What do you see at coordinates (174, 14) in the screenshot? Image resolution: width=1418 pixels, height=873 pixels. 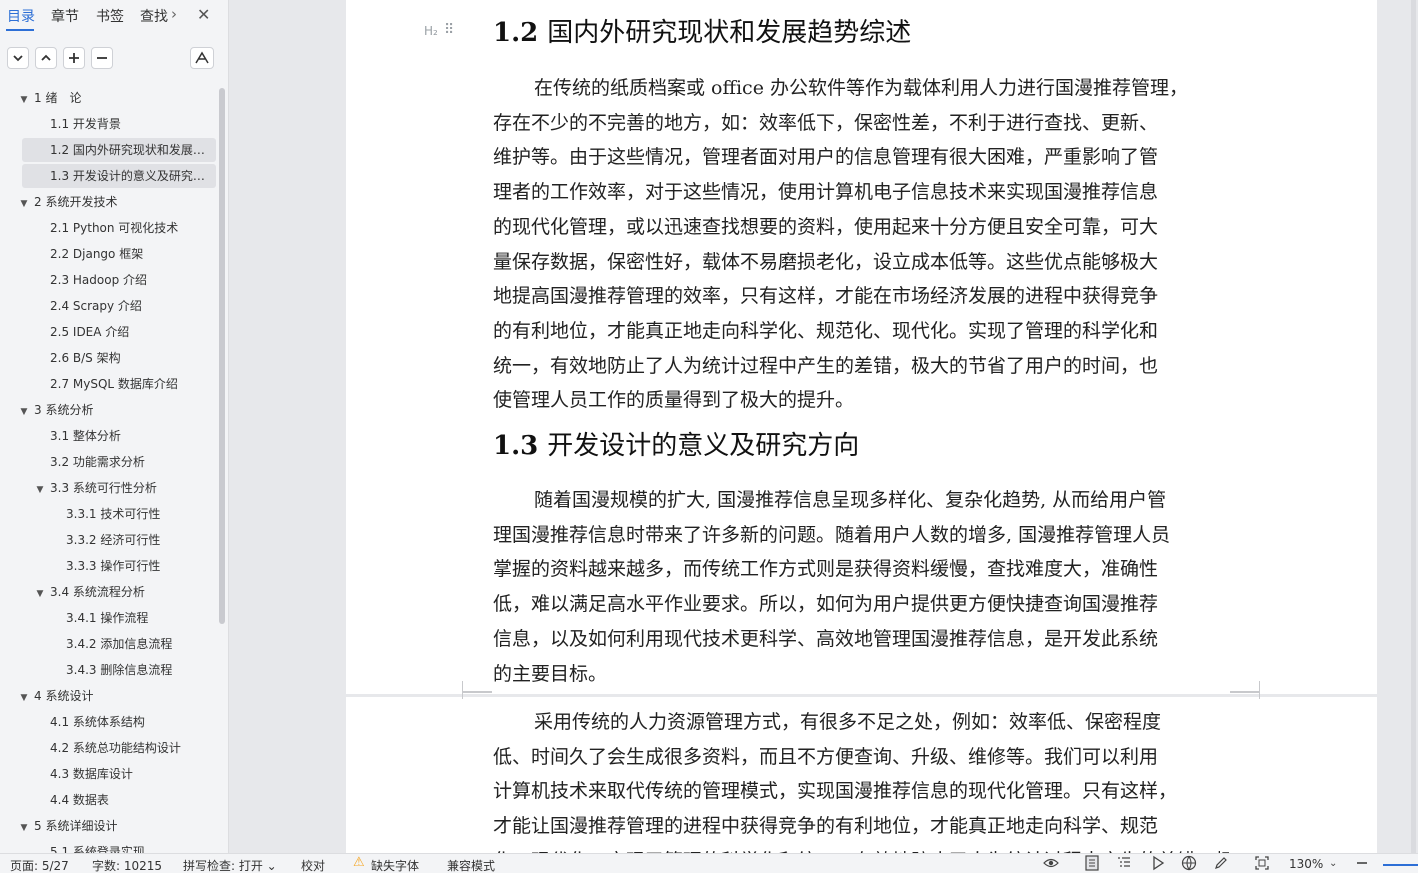 I see `chevron-right-icon: ›` at bounding box center [174, 14].